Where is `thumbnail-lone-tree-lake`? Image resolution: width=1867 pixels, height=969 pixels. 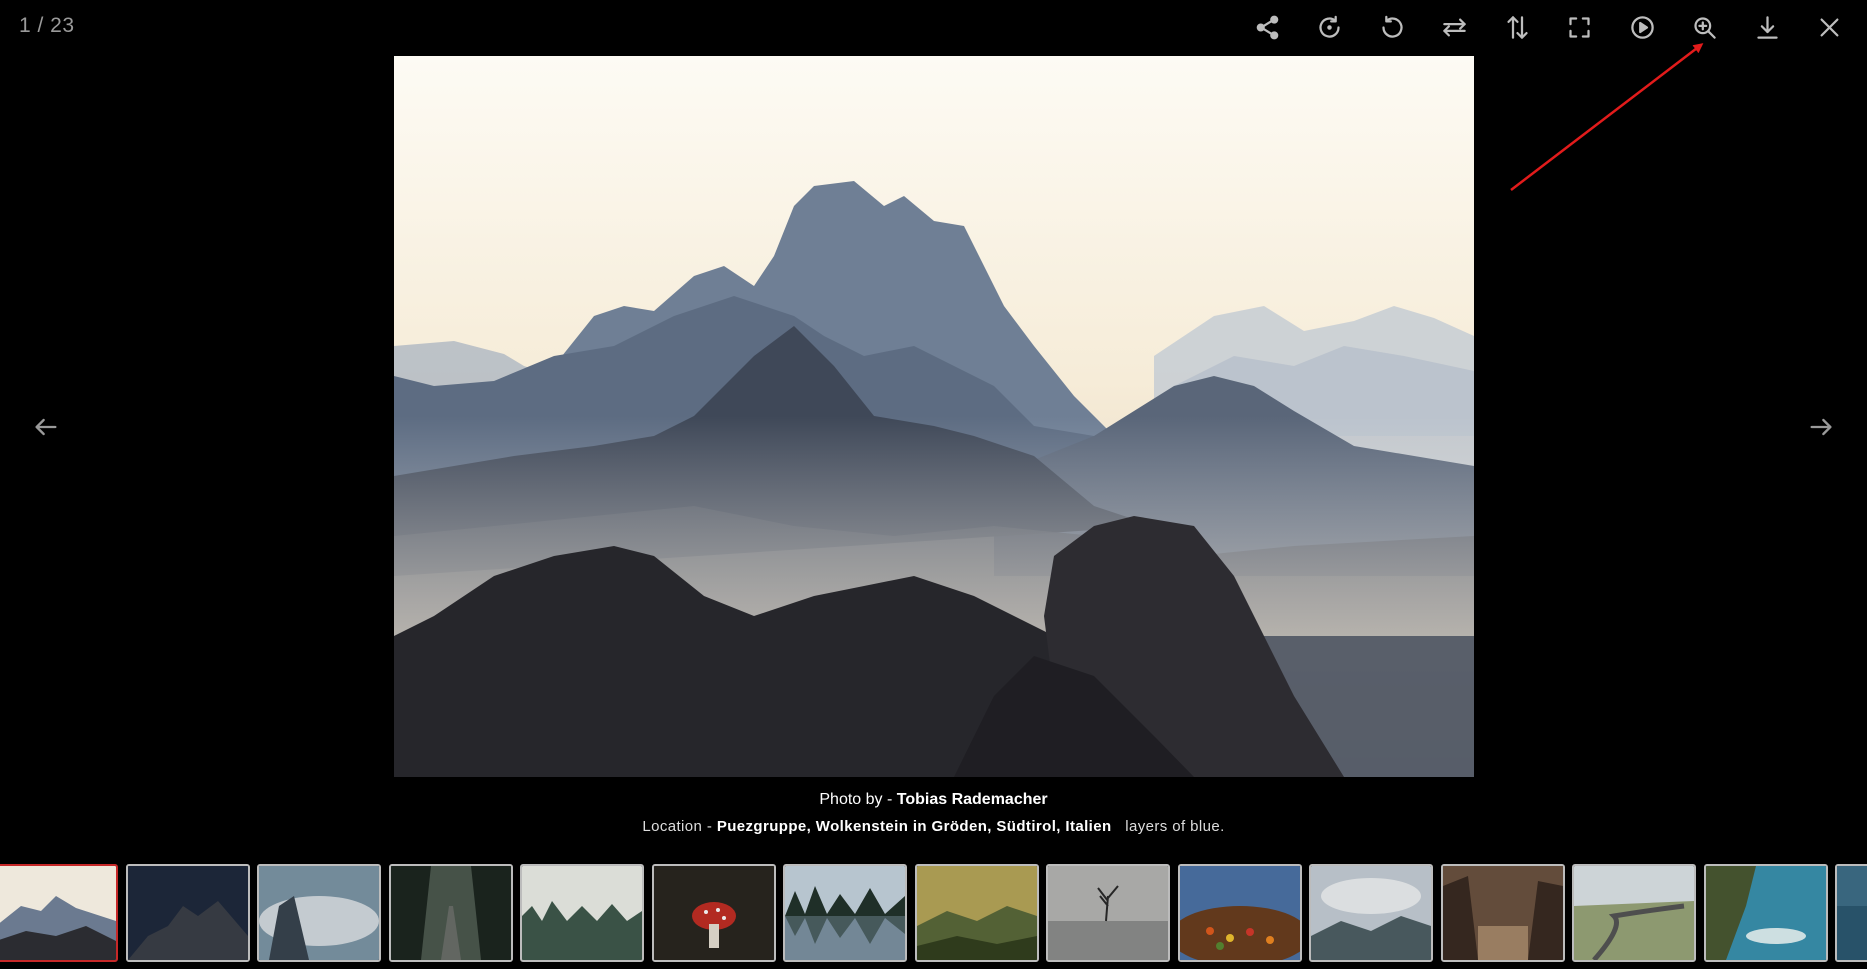 thumbnail-lone-tree-lake is located at coordinates (1108, 913).